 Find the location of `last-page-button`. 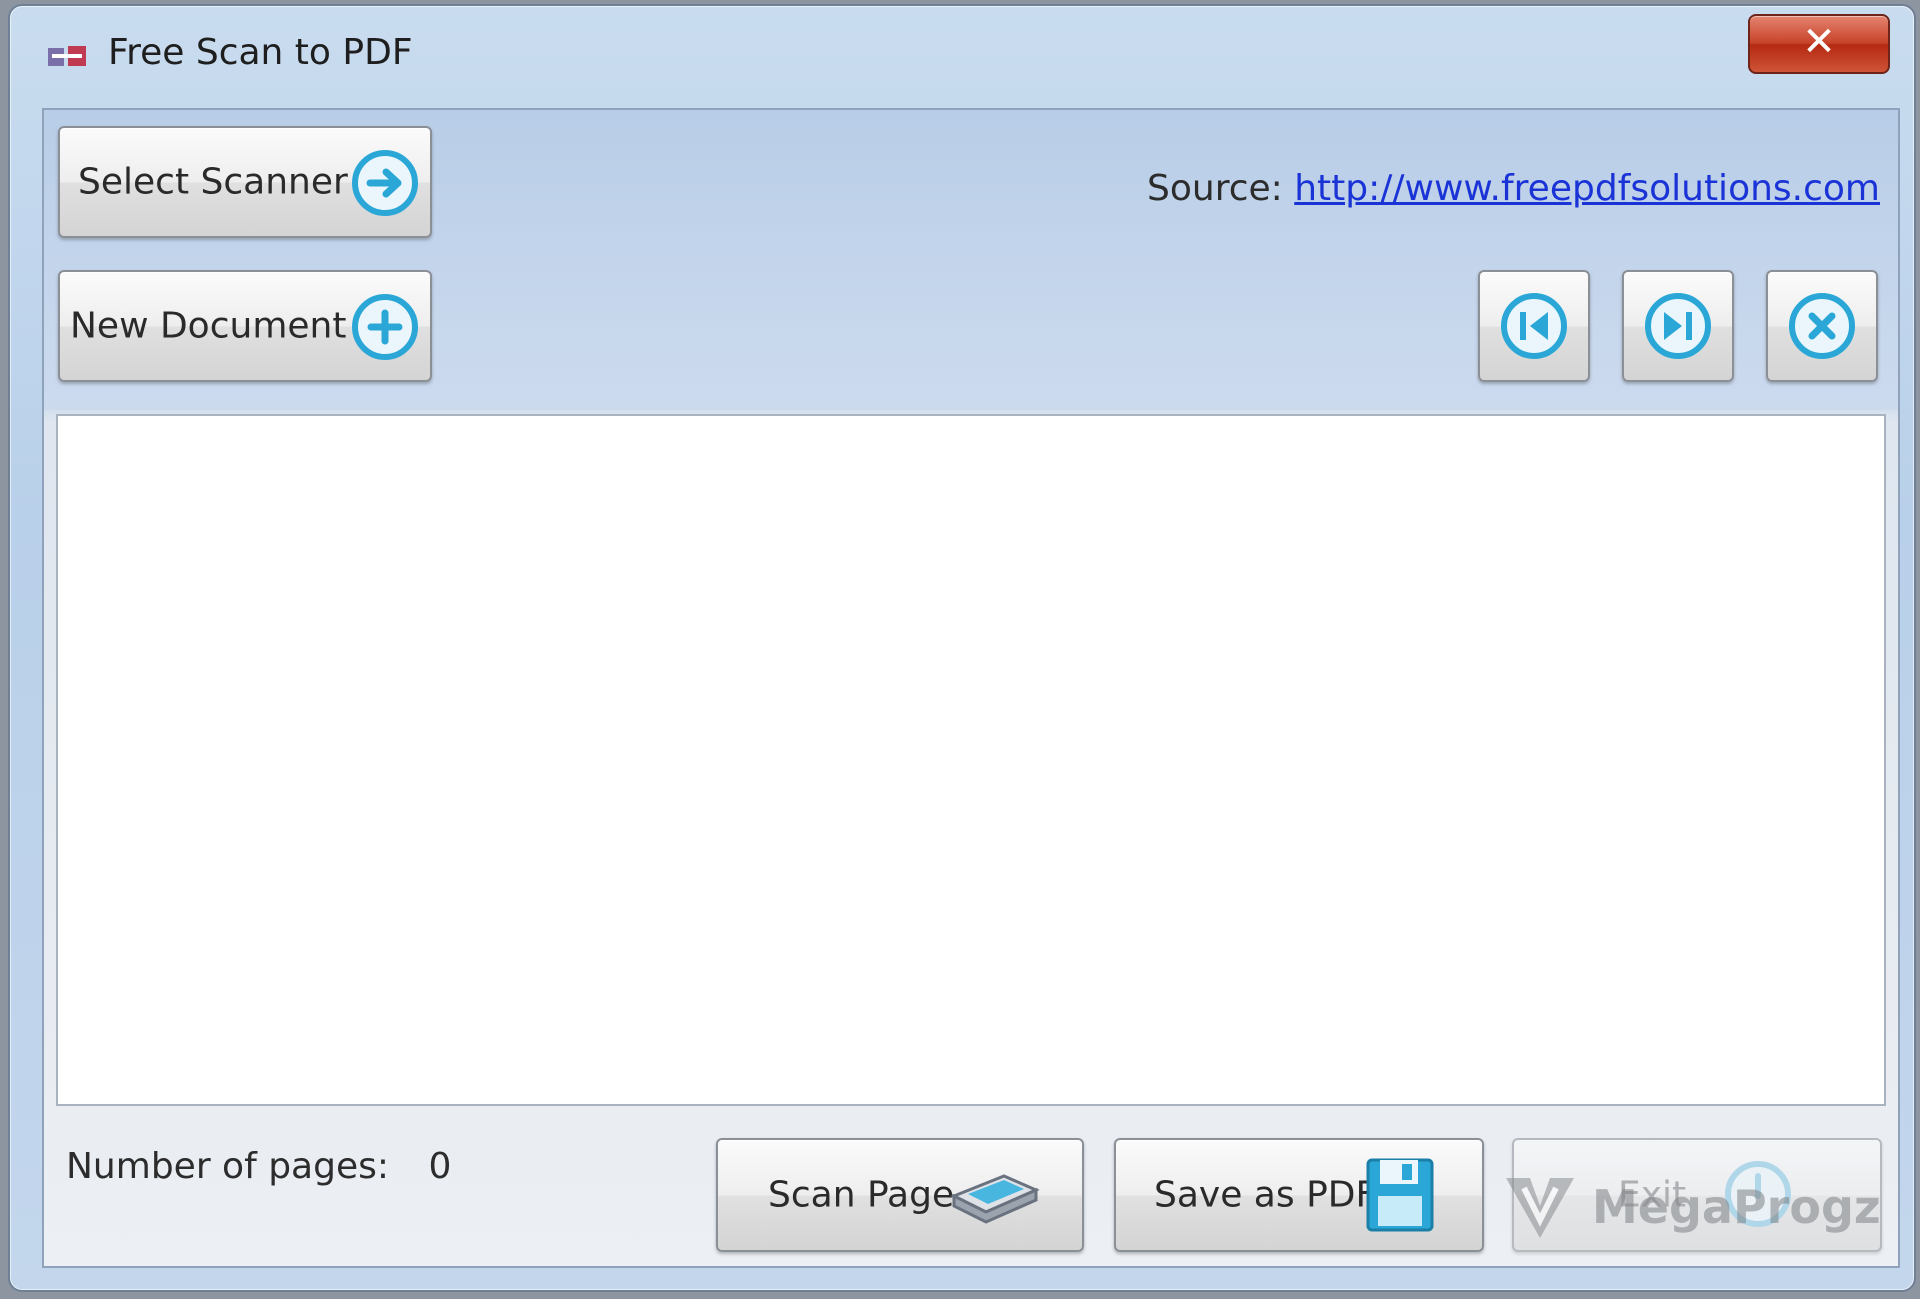

last-page-button is located at coordinates (1678, 326).